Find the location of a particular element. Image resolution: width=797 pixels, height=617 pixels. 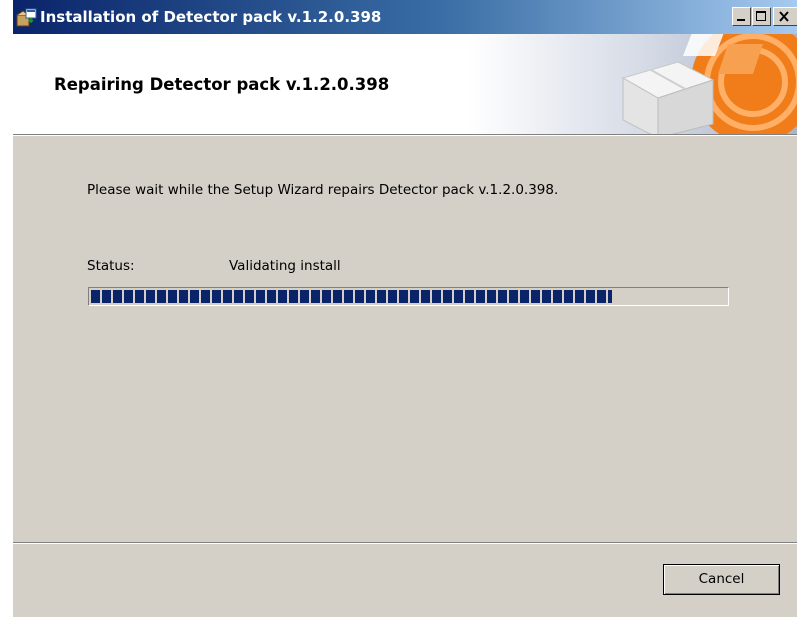

maximize-icon is located at coordinates (761, 16).